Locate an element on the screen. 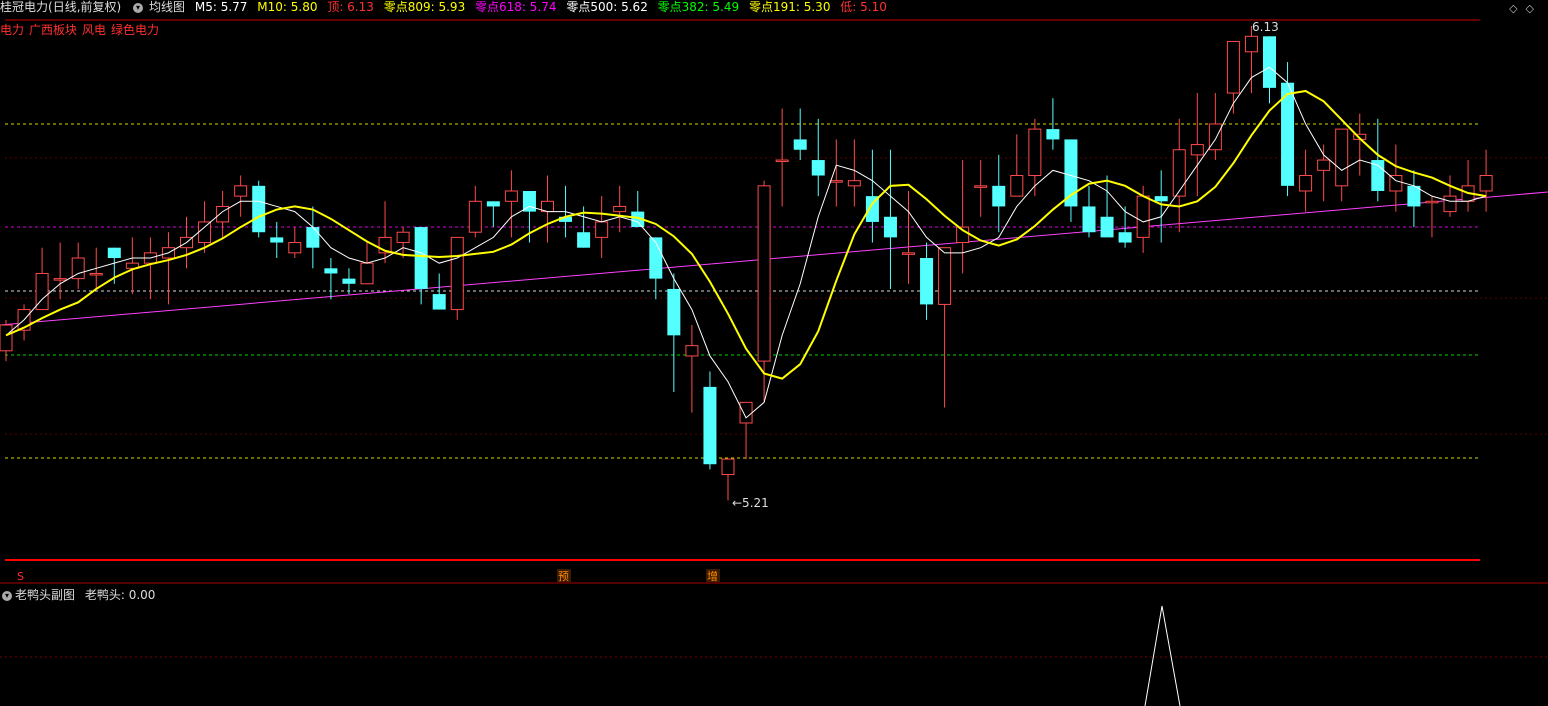 The height and width of the screenshot is (706, 1548). low-annotation: ←5.21 is located at coordinates (750, 503).